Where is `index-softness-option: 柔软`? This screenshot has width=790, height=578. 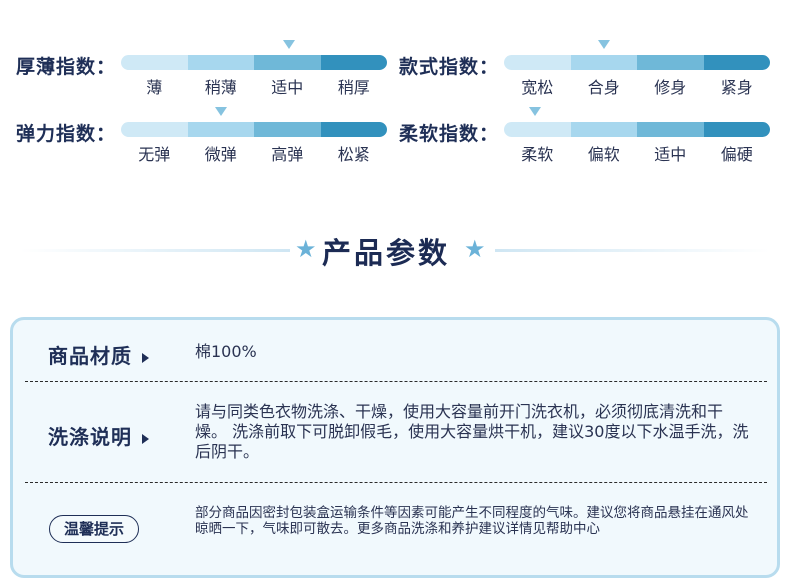 index-softness-option: 柔软 is located at coordinates (537, 154).